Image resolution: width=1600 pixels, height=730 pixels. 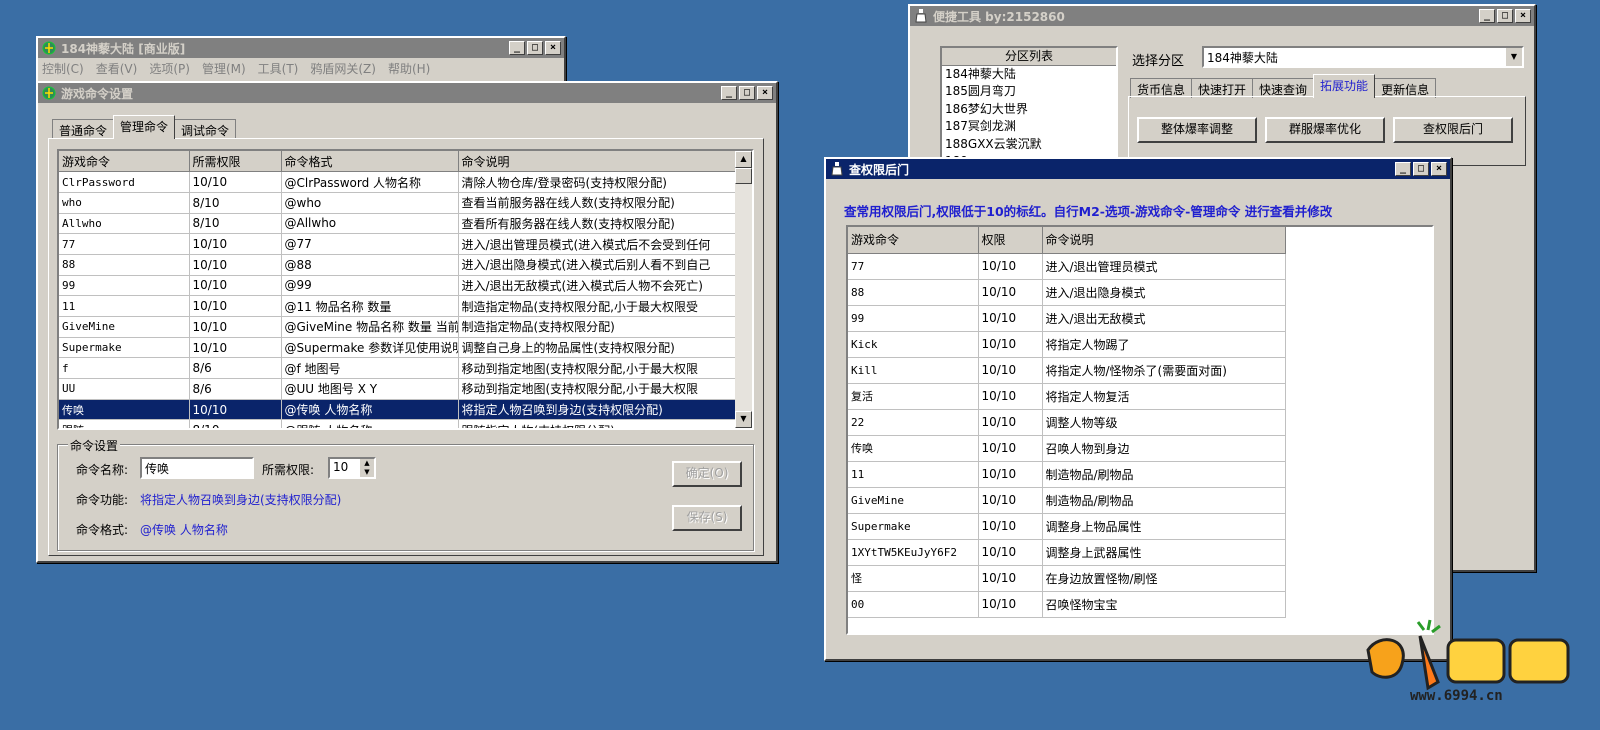 What do you see at coordinates (743, 176) in the screenshot?
I see `scroll-thumb` at bounding box center [743, 176].